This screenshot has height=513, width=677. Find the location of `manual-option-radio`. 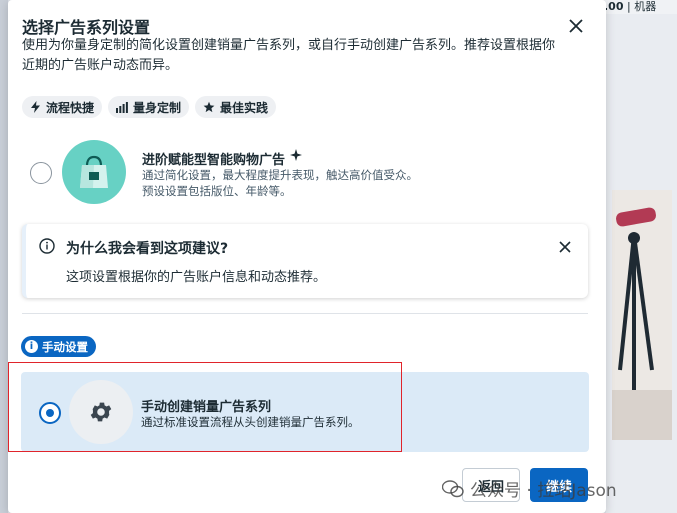

manual-option-radio is located at coordinates (50, 413).